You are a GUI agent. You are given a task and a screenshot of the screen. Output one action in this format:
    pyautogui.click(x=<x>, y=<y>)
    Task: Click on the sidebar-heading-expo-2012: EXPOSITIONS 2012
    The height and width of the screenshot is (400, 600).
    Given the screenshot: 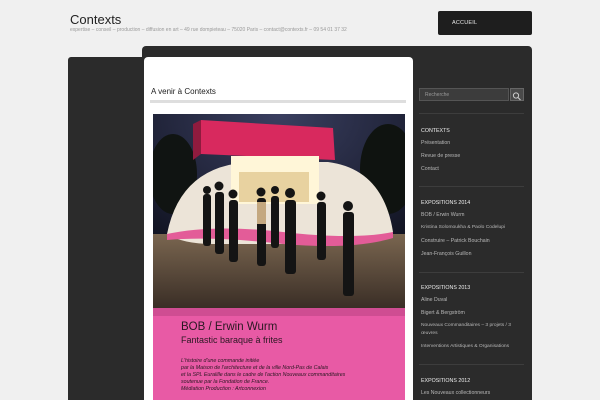 What is the action you would take?
    pyautogui.click(x=446, y=381)
    